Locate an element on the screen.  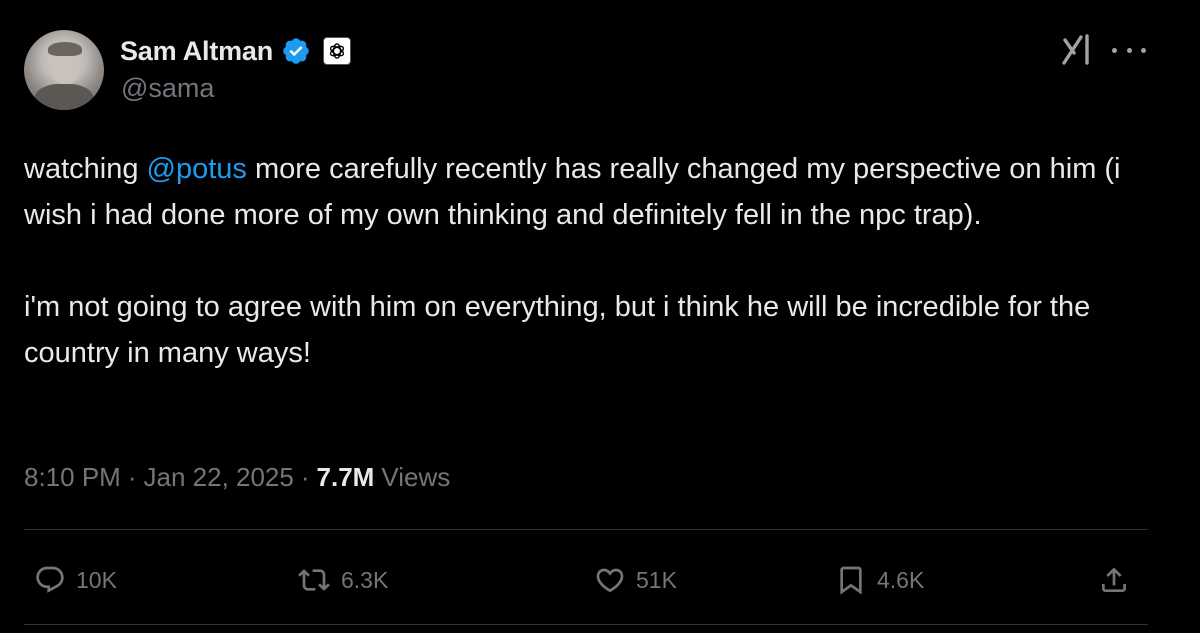
grok-icon is located at coordinates (1077, 50).